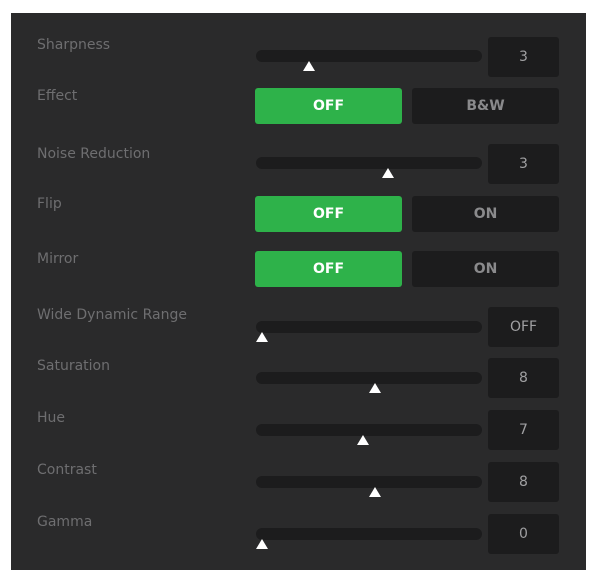 The width and height of the screenshot is (591, 570). I want to click on mirror-on-button: ON, so click(485, 269).